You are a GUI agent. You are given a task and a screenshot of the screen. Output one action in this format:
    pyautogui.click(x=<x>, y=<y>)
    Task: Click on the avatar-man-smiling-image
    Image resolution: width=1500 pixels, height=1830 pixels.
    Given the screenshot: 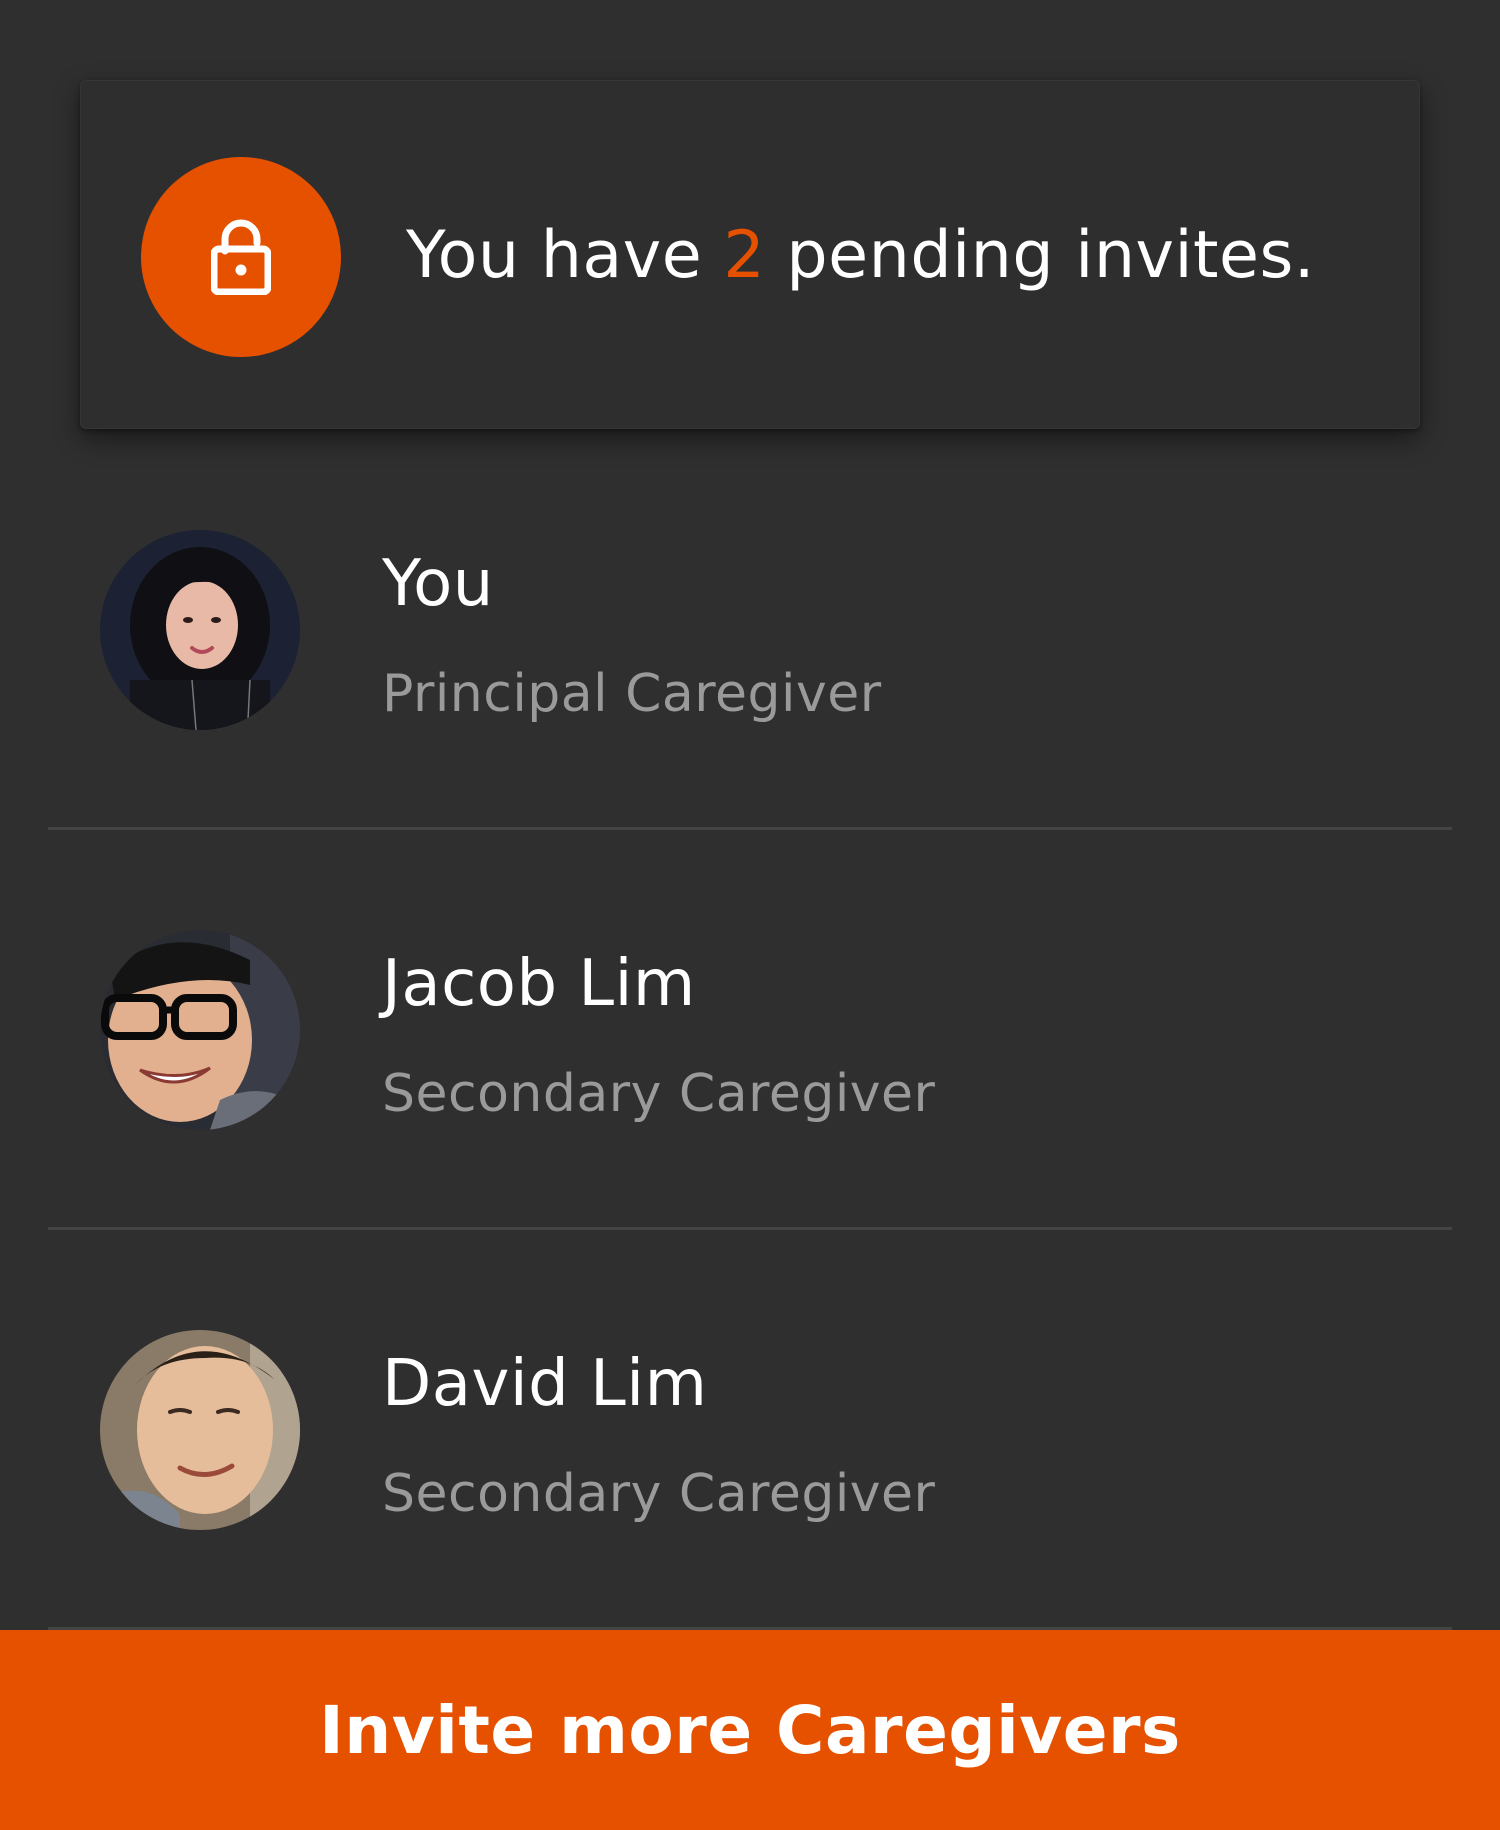 What is the action you would take?
    pyautogui.click(x=200, y=1430)
    